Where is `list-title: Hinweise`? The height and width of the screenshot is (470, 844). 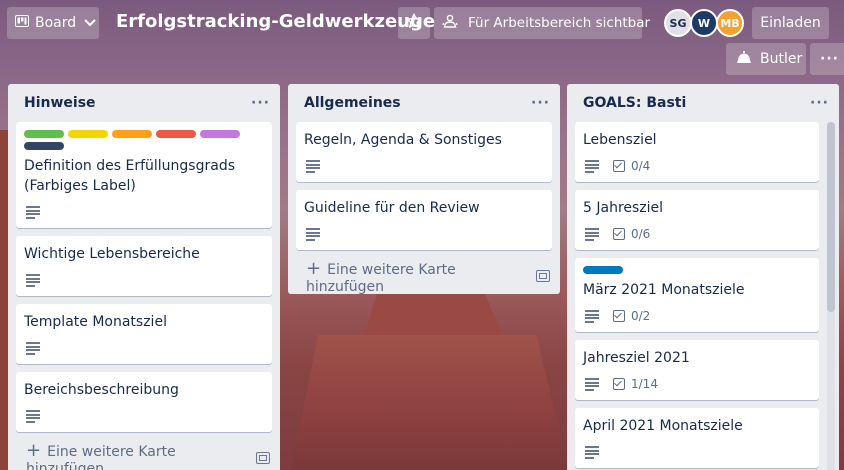 list-title: Hinweise is located at coordinates (60, 103).